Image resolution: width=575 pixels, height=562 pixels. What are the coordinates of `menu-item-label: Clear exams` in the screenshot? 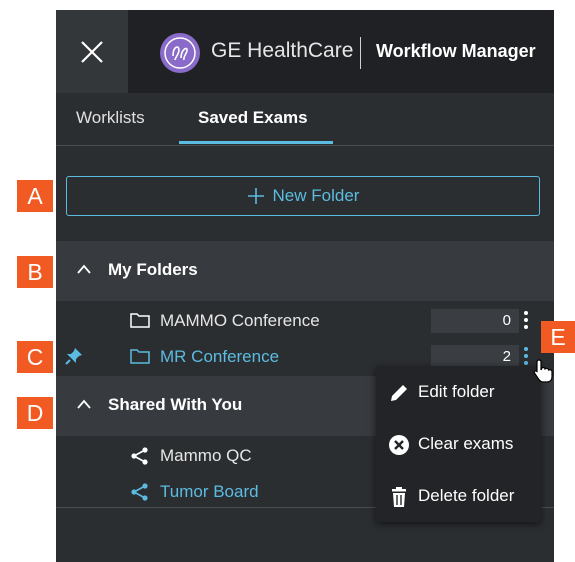 It's located at (466, 443).